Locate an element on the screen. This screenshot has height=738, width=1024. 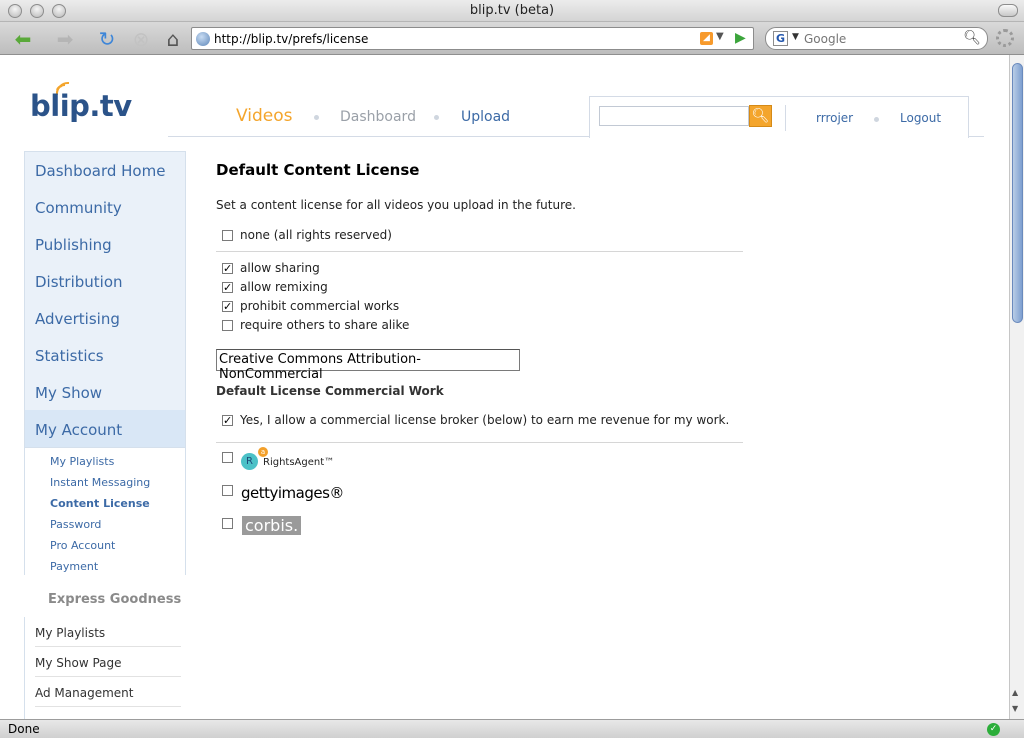
broker-getty-option is located at coordinates (228, 493).